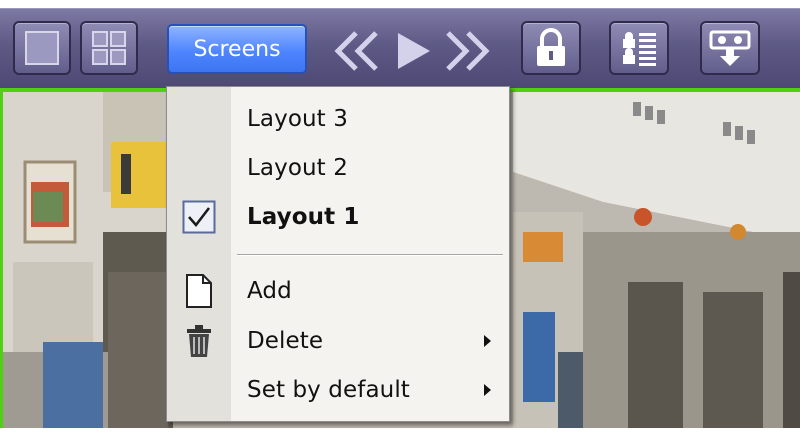 The height and width of the screenshot is (435, 800). I want to click on lock-icon, so click(551, 47).